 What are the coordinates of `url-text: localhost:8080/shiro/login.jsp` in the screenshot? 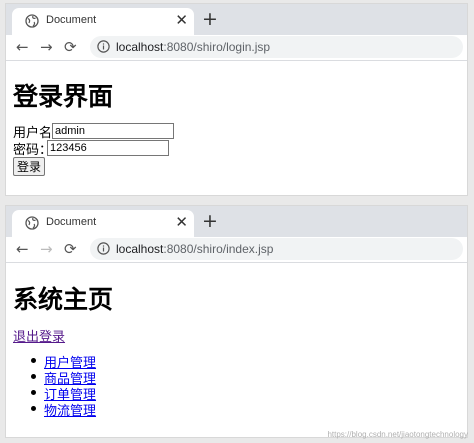 It's located at (193, 47).